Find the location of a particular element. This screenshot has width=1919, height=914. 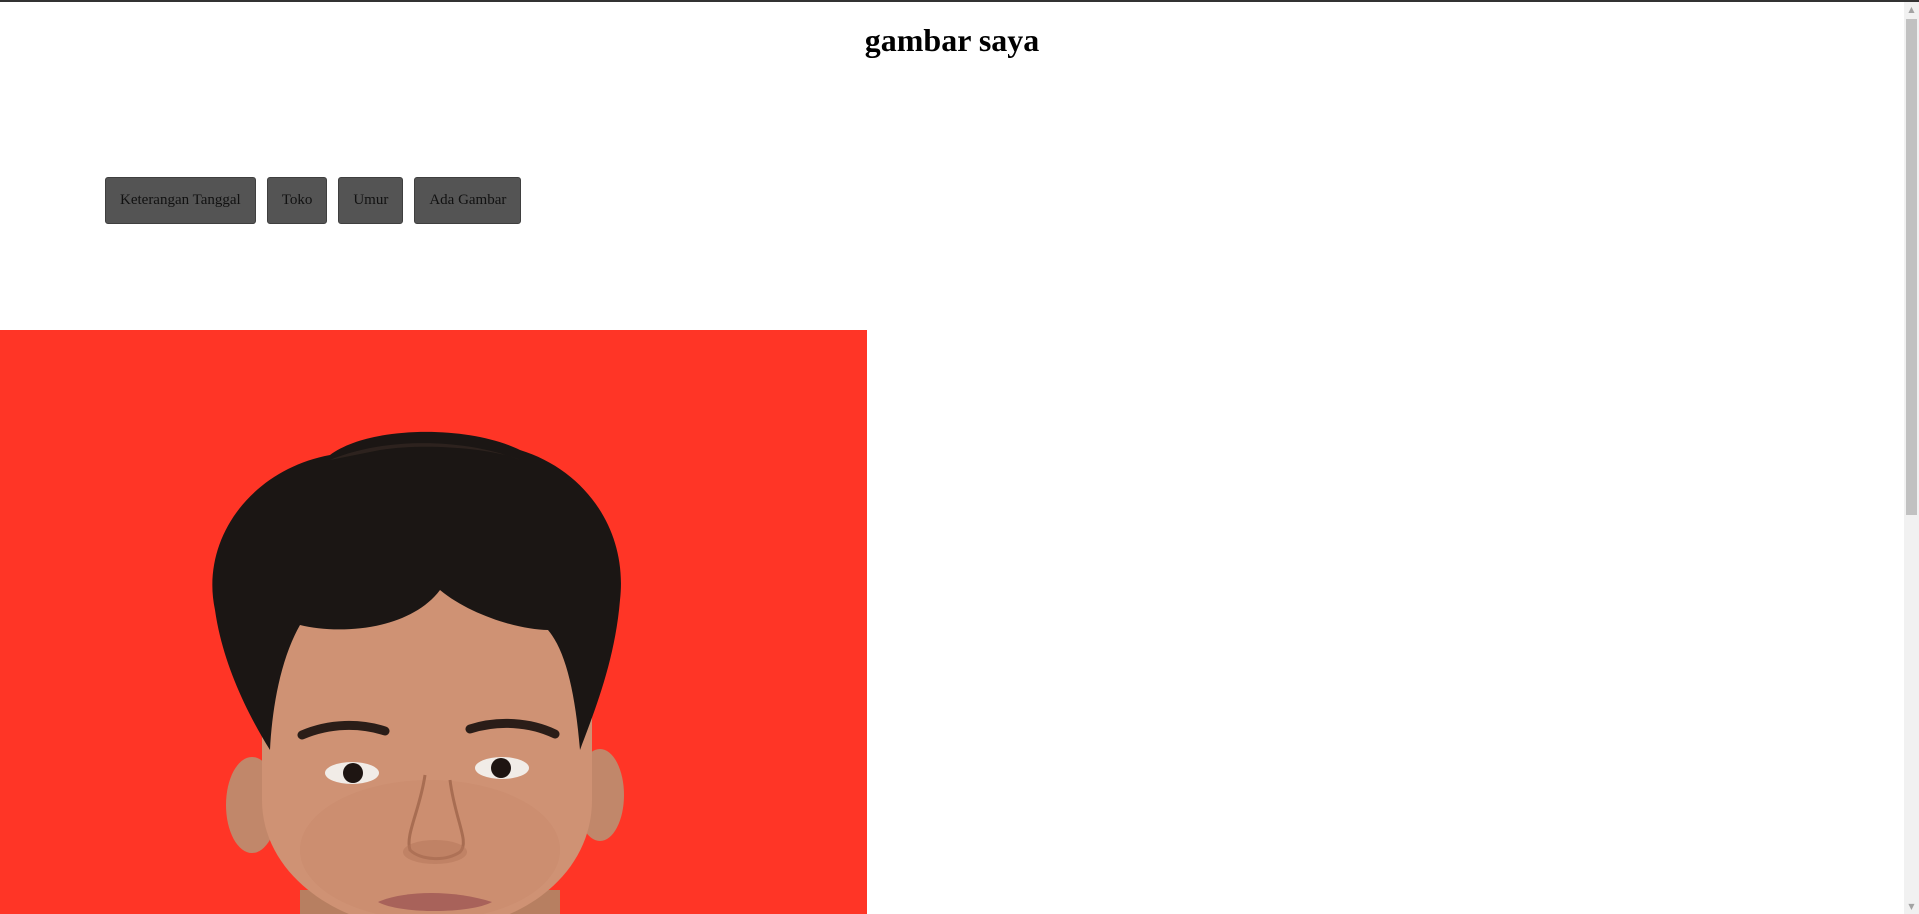

scrollbar-thumb is located at coordinates (1911, 267).